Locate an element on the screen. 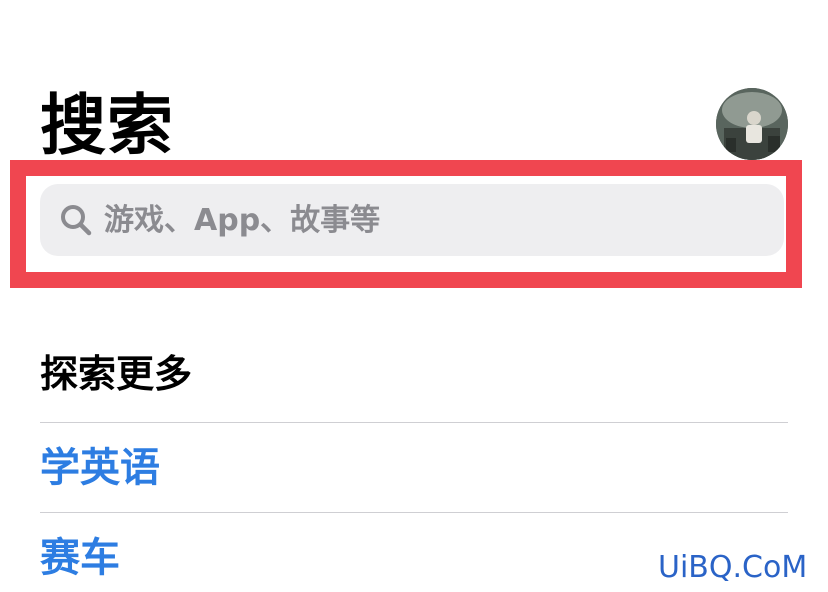 The image size is (828, 592). explore-item-racing: 赛车 is located at coordinates (80, 558).